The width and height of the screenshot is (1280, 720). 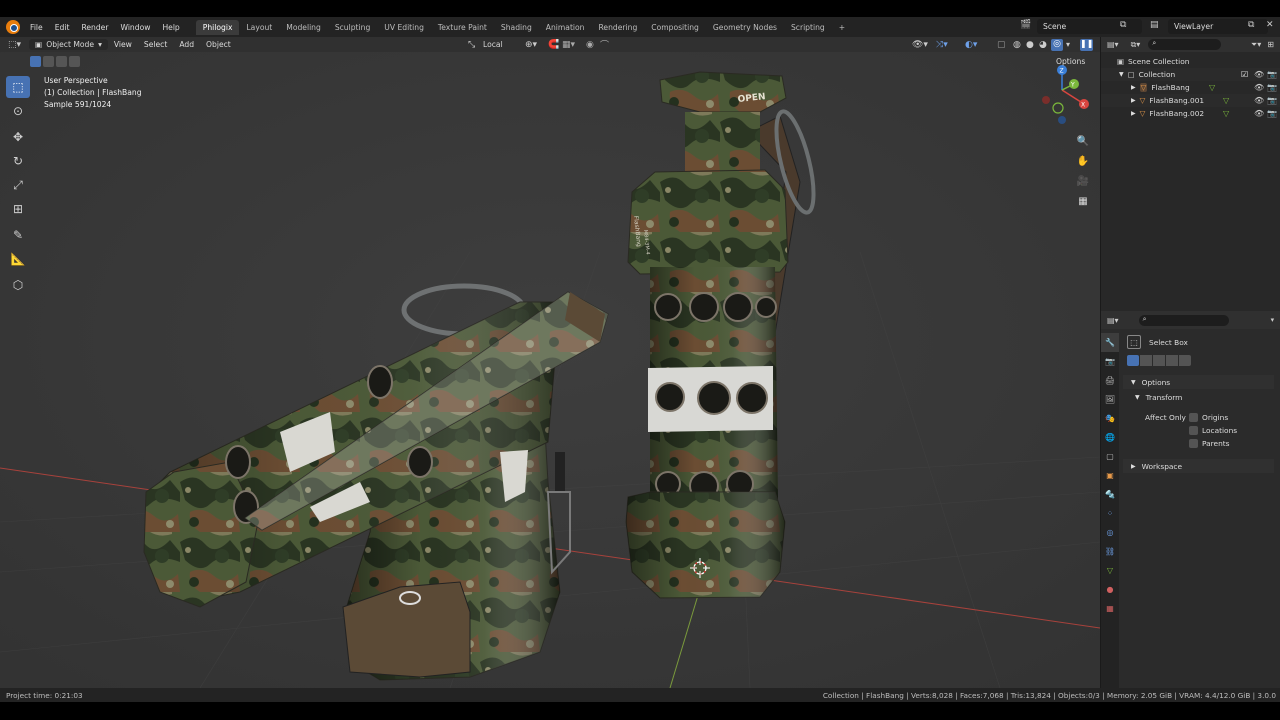 I want to click on tab-rendering: Rendering, so click(x=618, y=27).